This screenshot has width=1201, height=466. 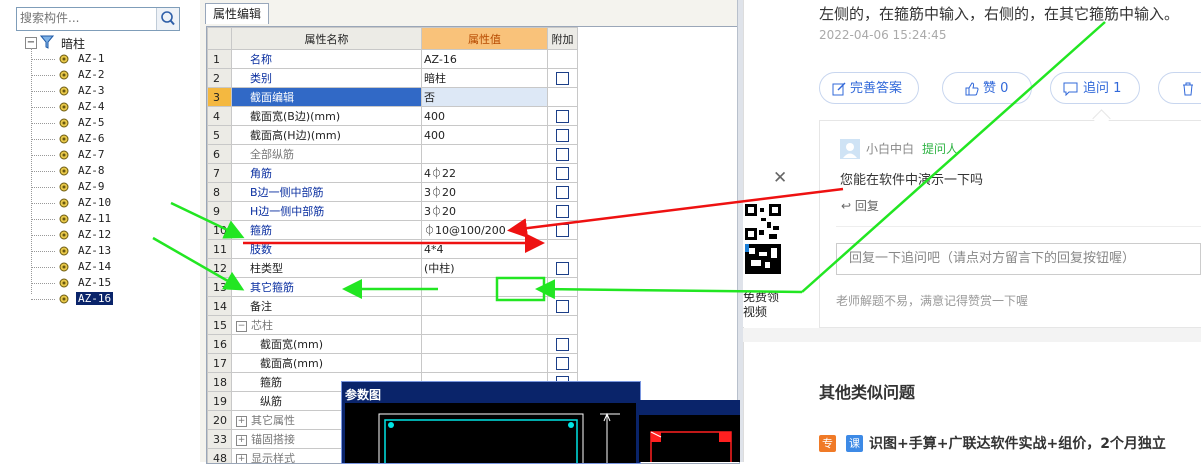 What do you see at coordinates (69, 75) in the screenshot?
I see `tree-item: AZ-2` at bounding box center [69, 75].